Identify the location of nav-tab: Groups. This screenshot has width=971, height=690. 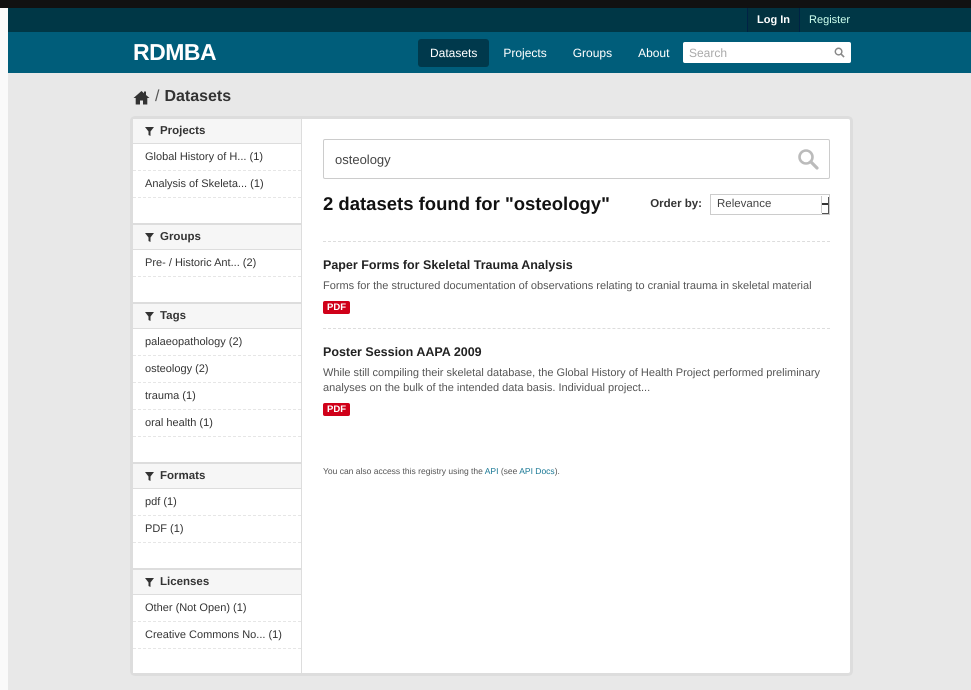
(592, 52).